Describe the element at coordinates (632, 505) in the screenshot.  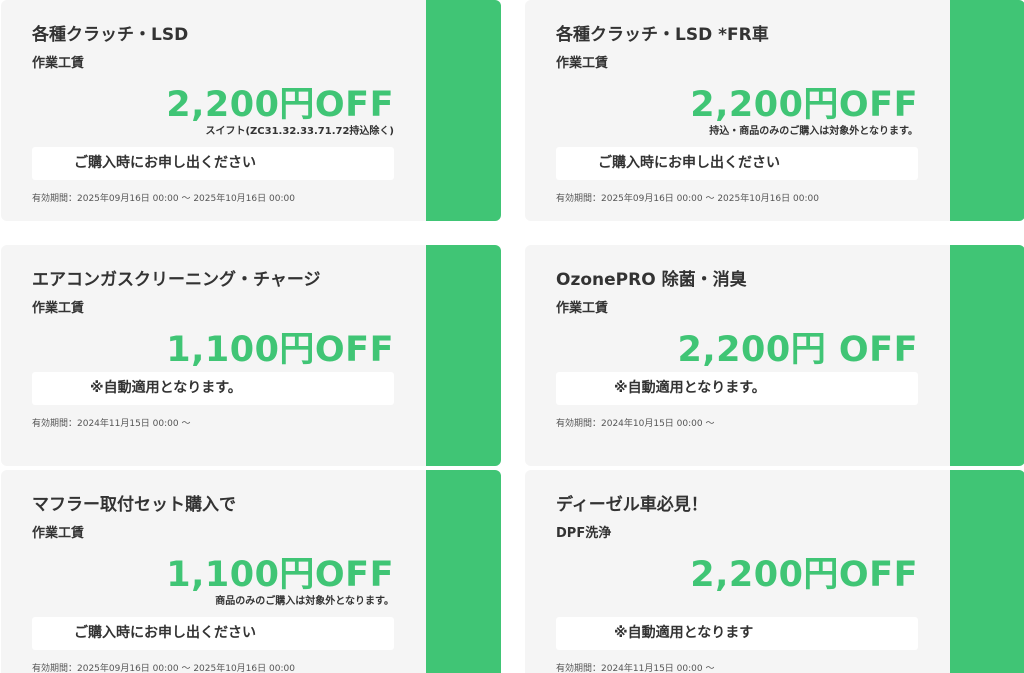
I see `coupon-title: ディーゼル車必見！` at that location.